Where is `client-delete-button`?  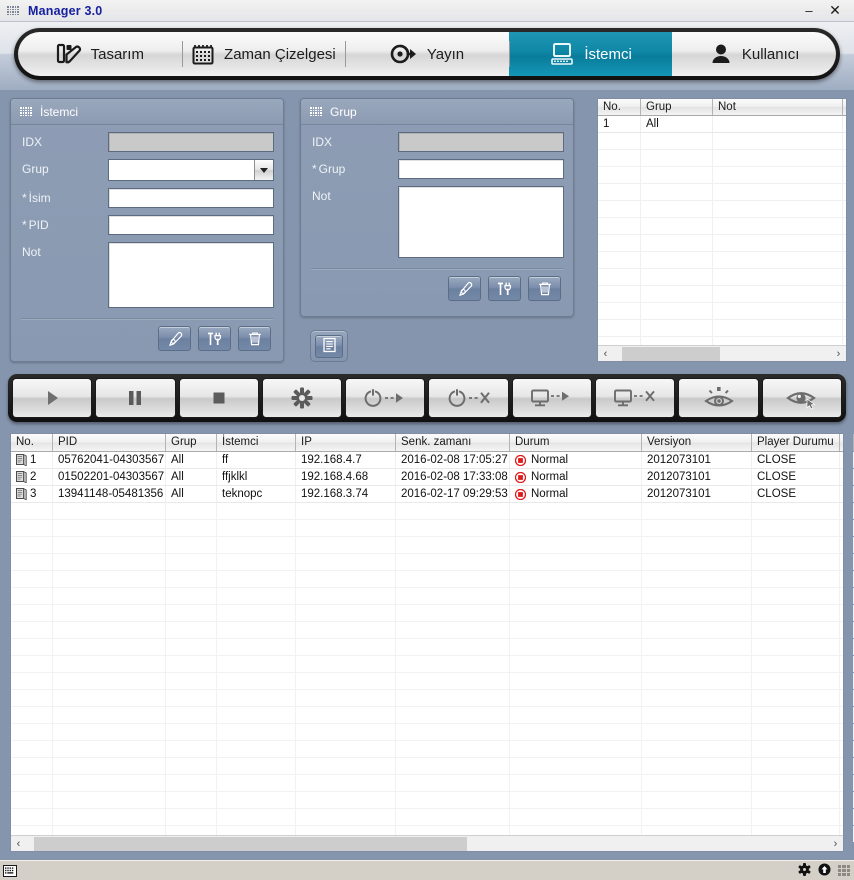
client-delete-button is located at coordinates (254, 338).